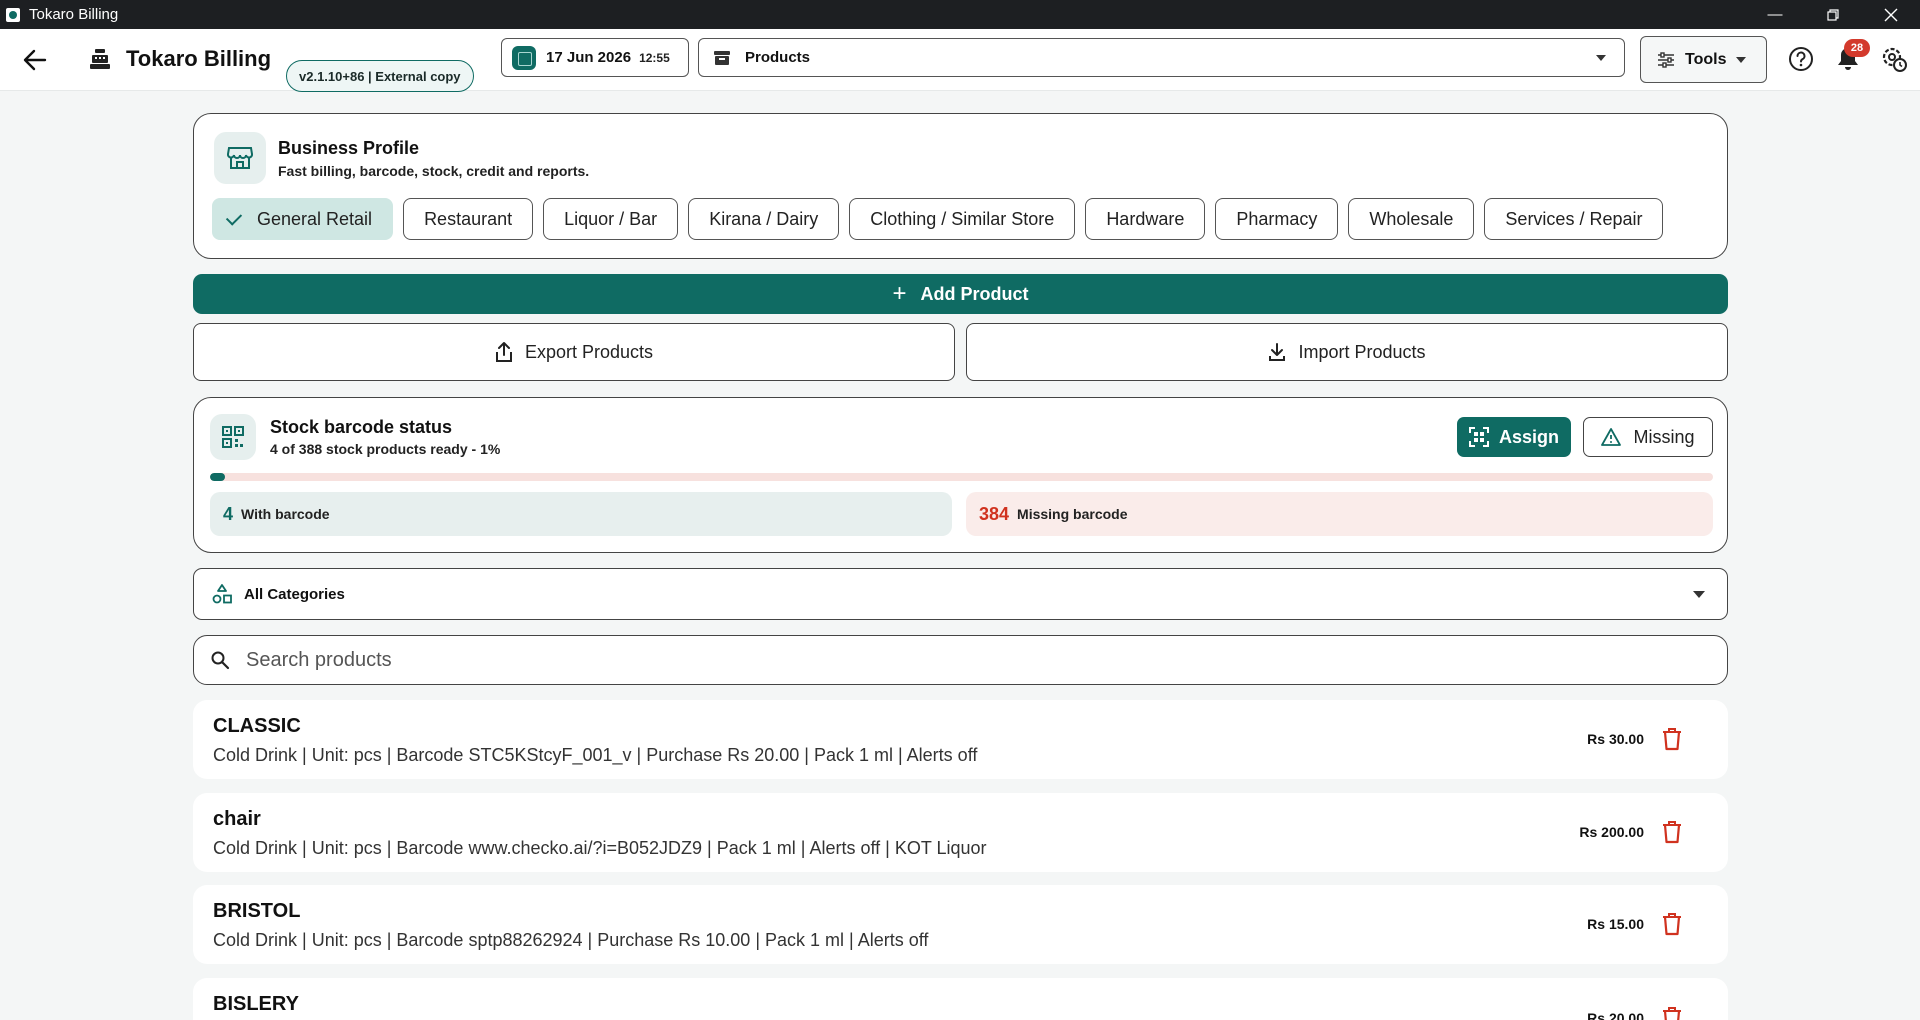 The image size is (1920, 1020). Describe the element at coordinates (1801, 59) in the screenshot. I see `help-icon` at that location.